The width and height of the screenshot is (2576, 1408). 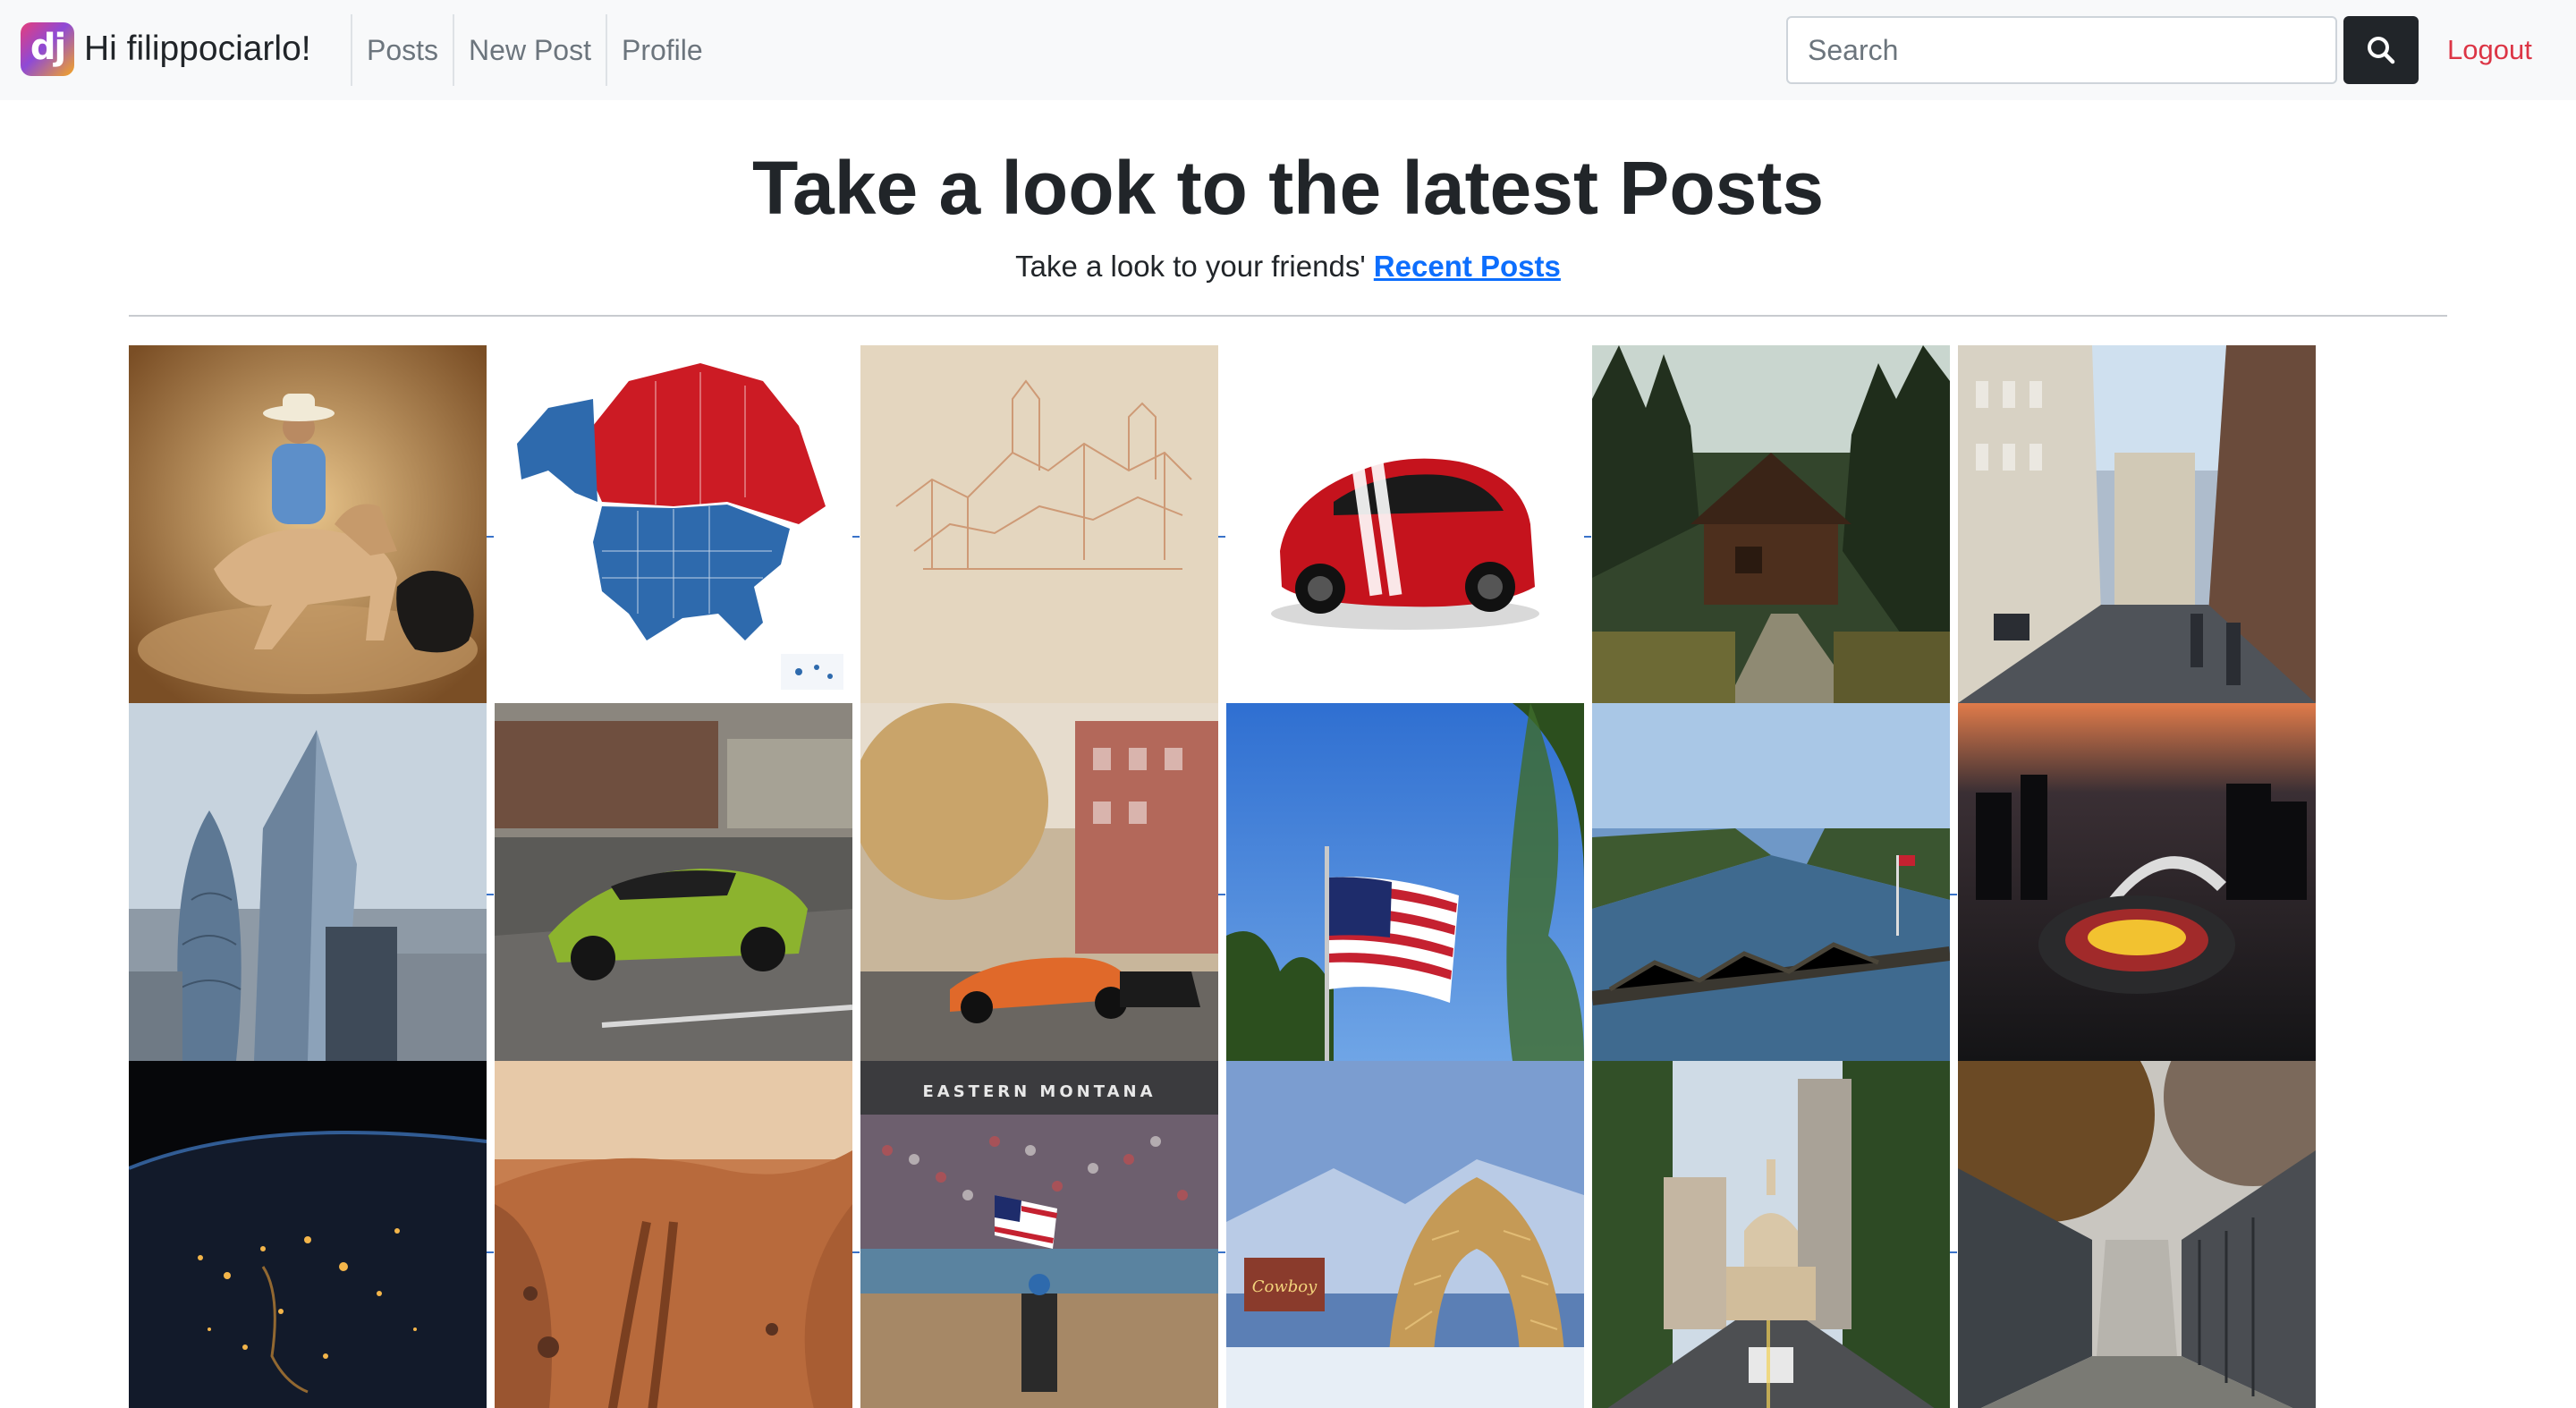 I want to click on city-street-image, so click(x=2137, y=524).